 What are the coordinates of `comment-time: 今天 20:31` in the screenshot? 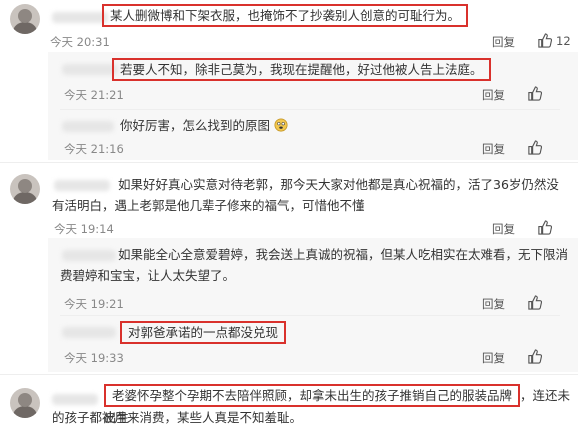 It's located at (80, 42).